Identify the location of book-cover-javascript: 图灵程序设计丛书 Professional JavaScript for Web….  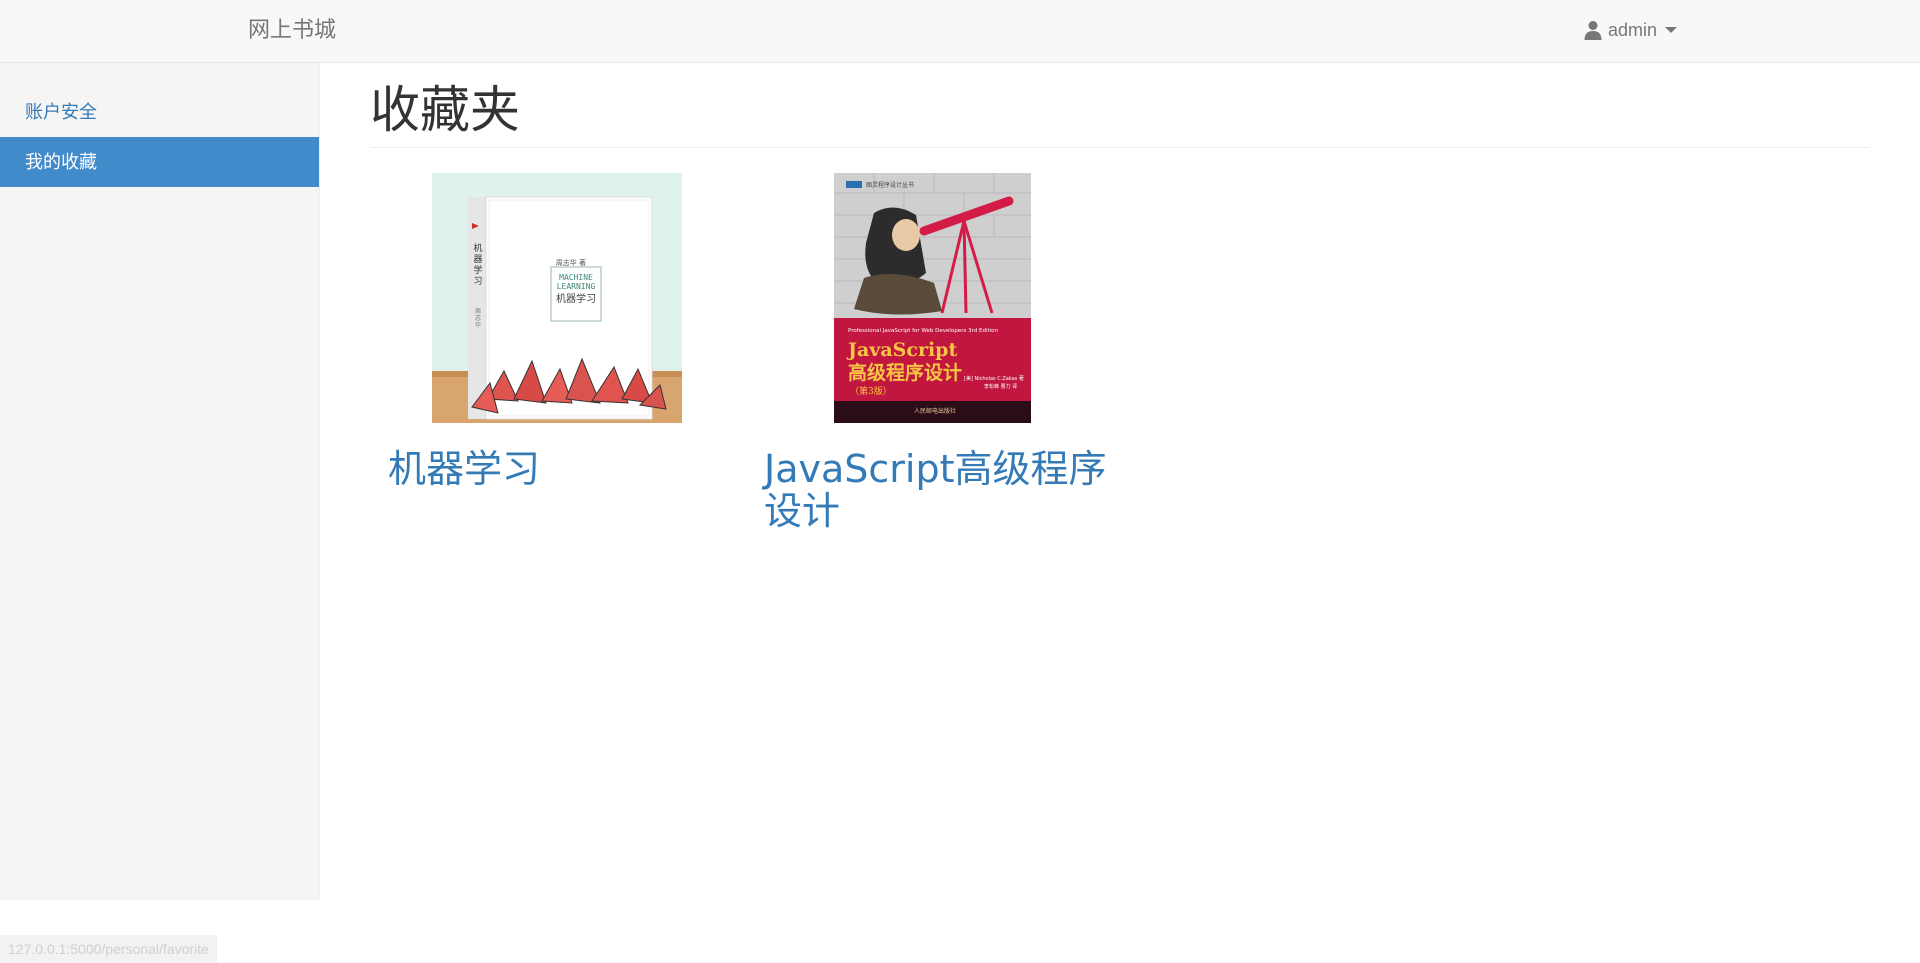
(932, 298).